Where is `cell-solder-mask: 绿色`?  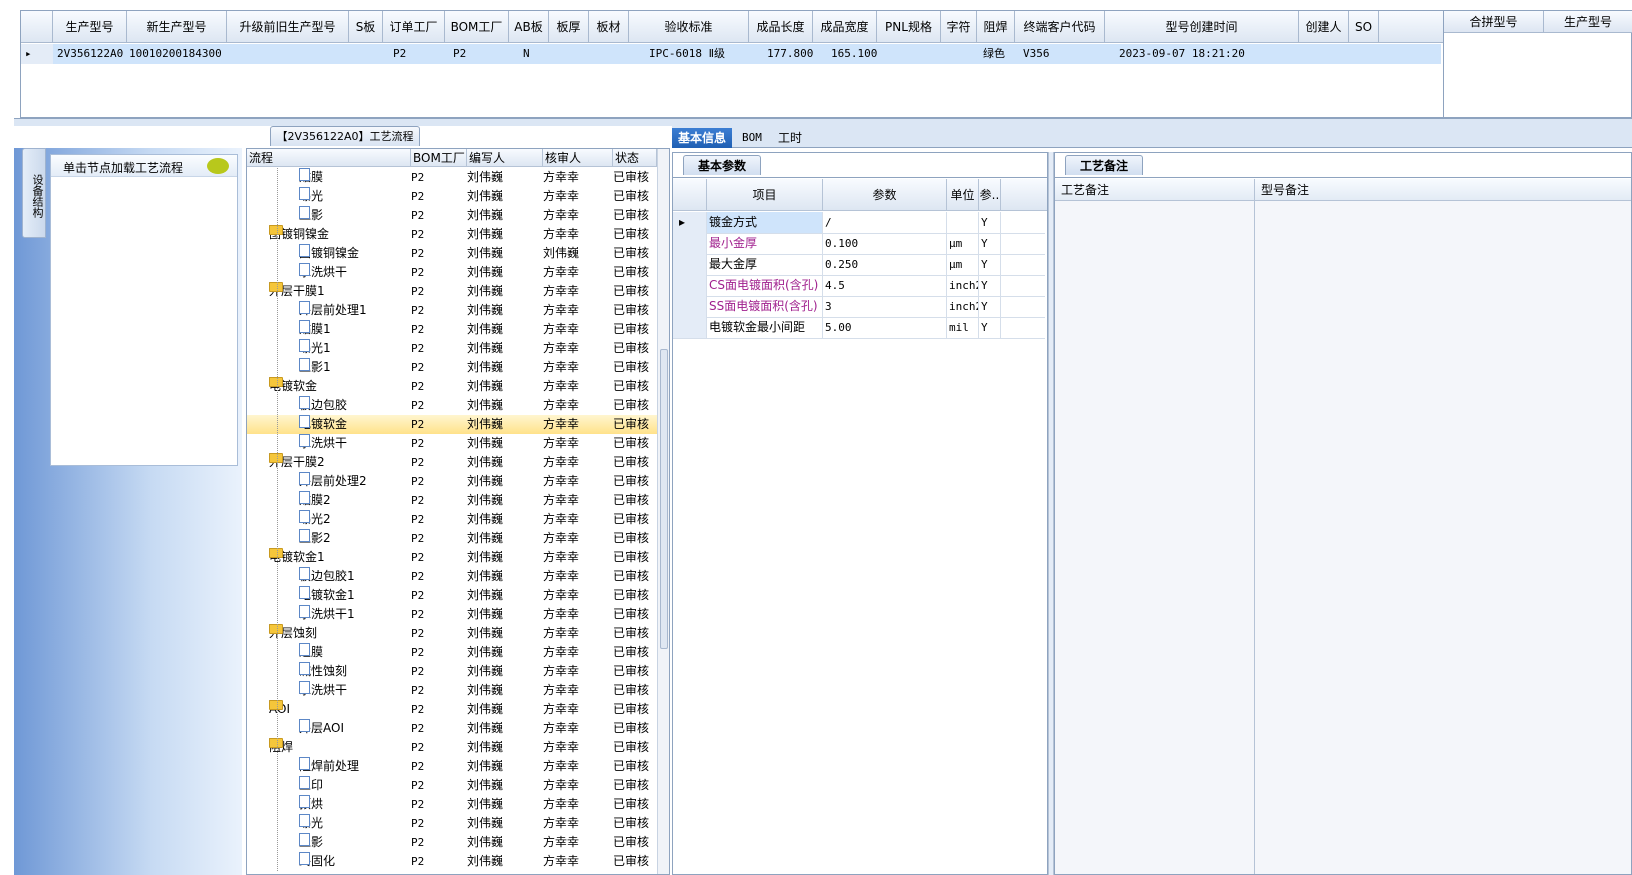
cell-solder-mask: 绿色 is located at coordinates (998, 54).